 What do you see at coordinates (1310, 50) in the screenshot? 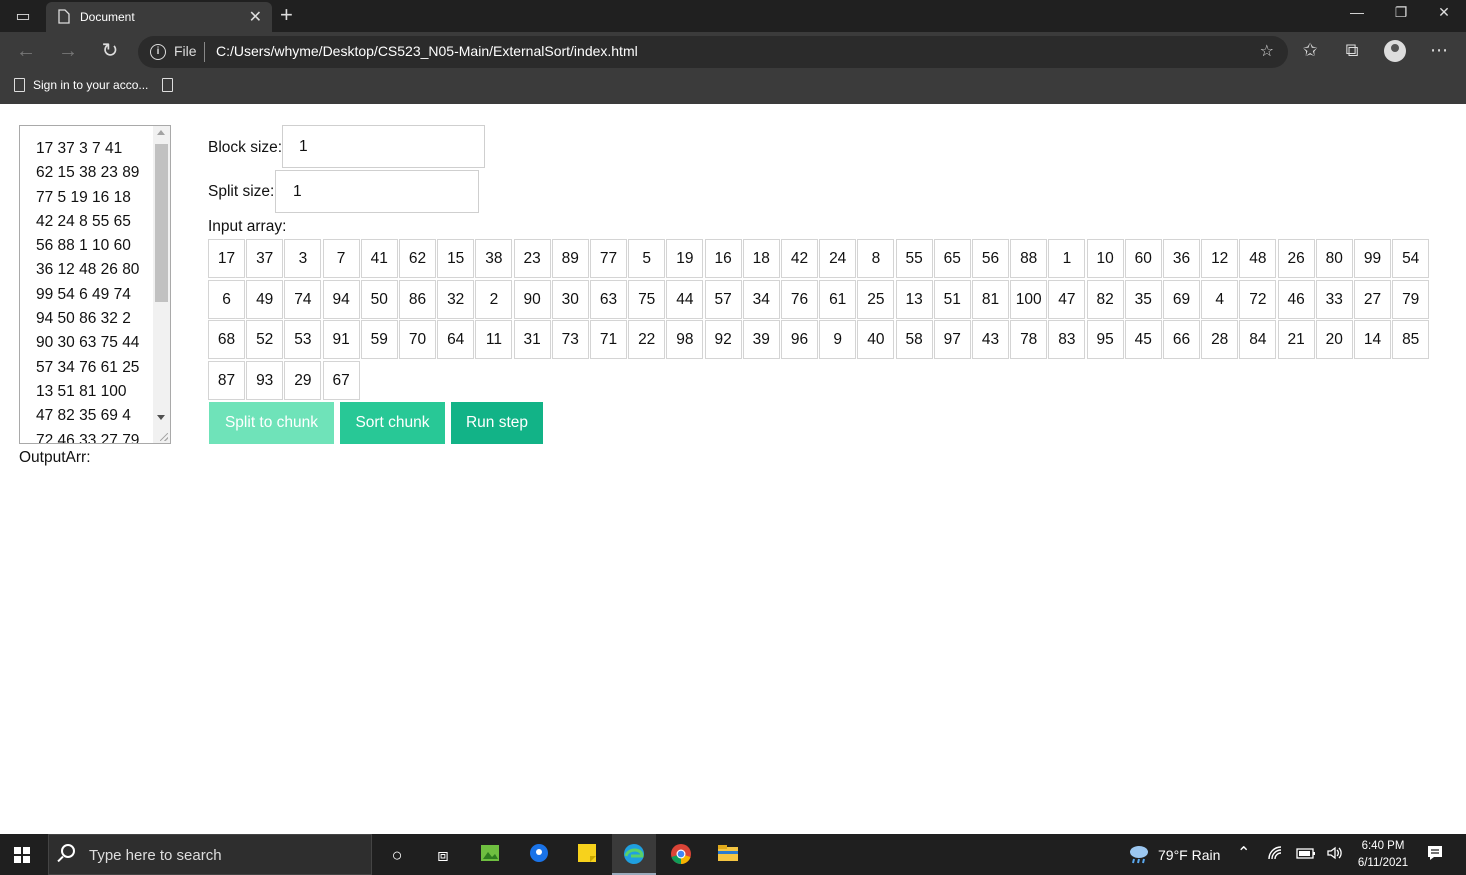
I see `favorites-icon: ✩` at bounding box center [1310, 50].